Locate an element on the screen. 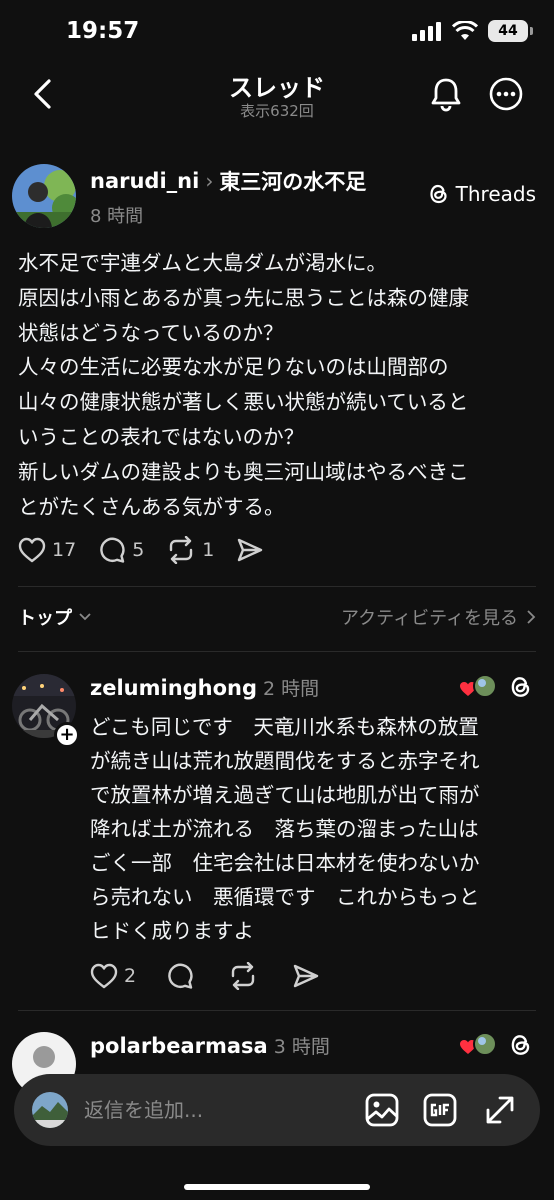  reply-line: ごく一部 住宅会社は日本材を使わないか is located at coordinates (285, 863).